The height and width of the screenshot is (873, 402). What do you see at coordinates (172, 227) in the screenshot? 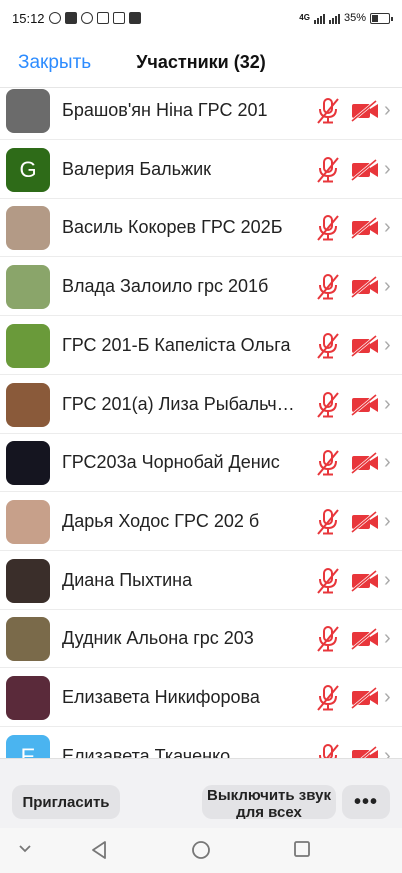
I see `participant-name: Василь Кокорев ГРС 202Б` at bounding box center [172, 227].